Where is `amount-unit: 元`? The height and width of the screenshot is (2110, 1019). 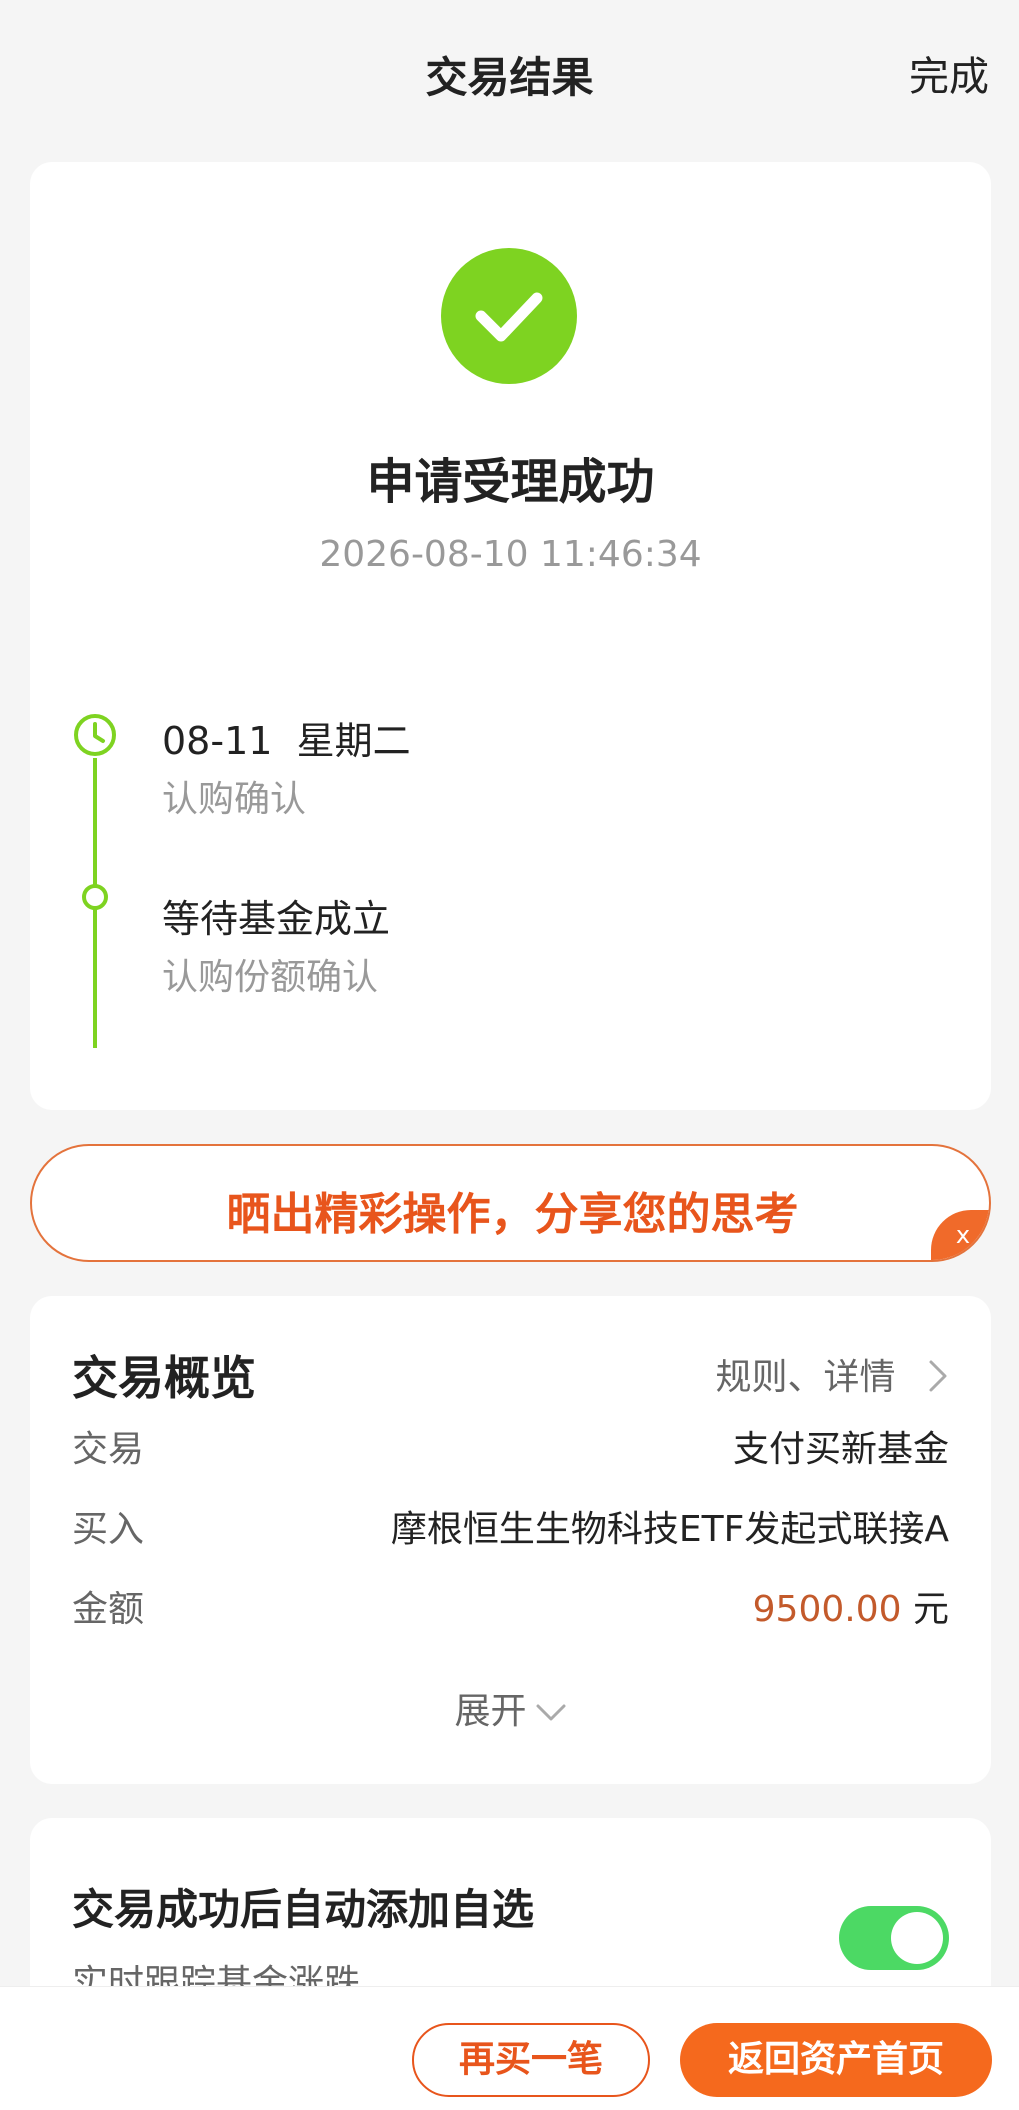 amount-unit: 元 is located at coordinates (930, 1609).